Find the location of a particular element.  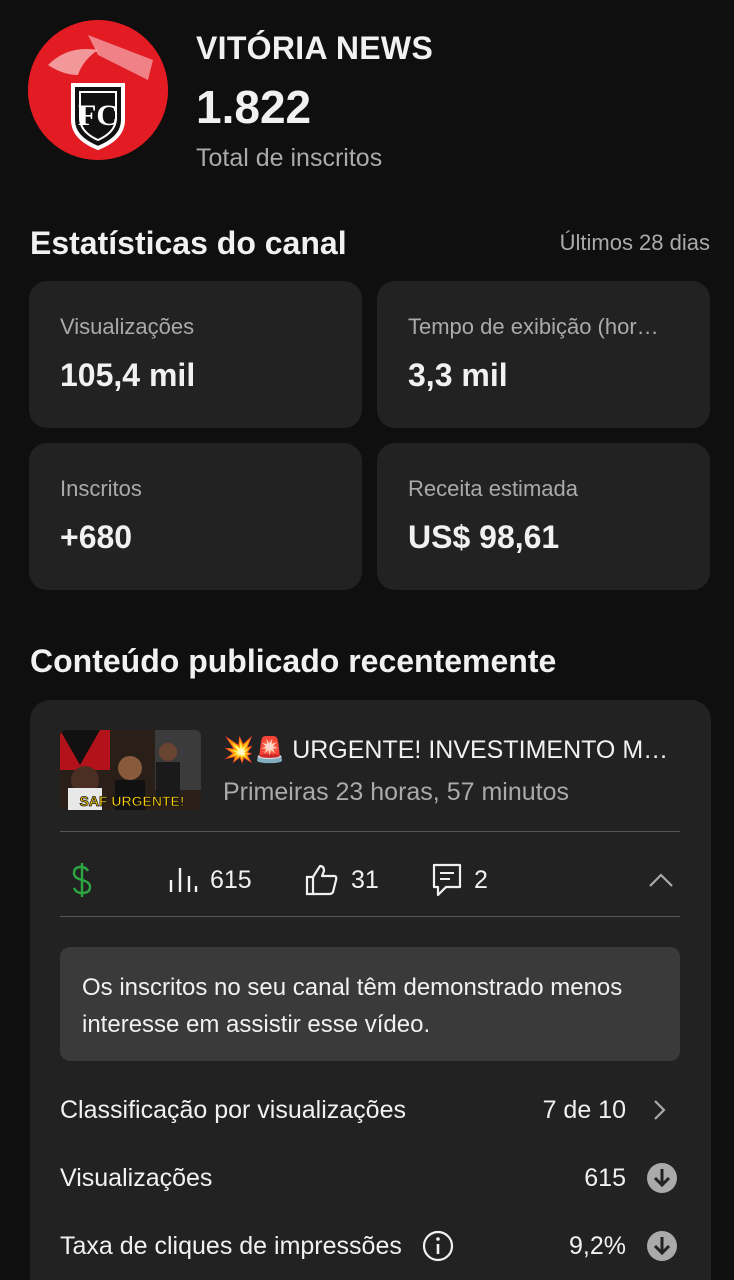

thumbnail-image: SAF URGENTE! is located at coordinates (130, 770).